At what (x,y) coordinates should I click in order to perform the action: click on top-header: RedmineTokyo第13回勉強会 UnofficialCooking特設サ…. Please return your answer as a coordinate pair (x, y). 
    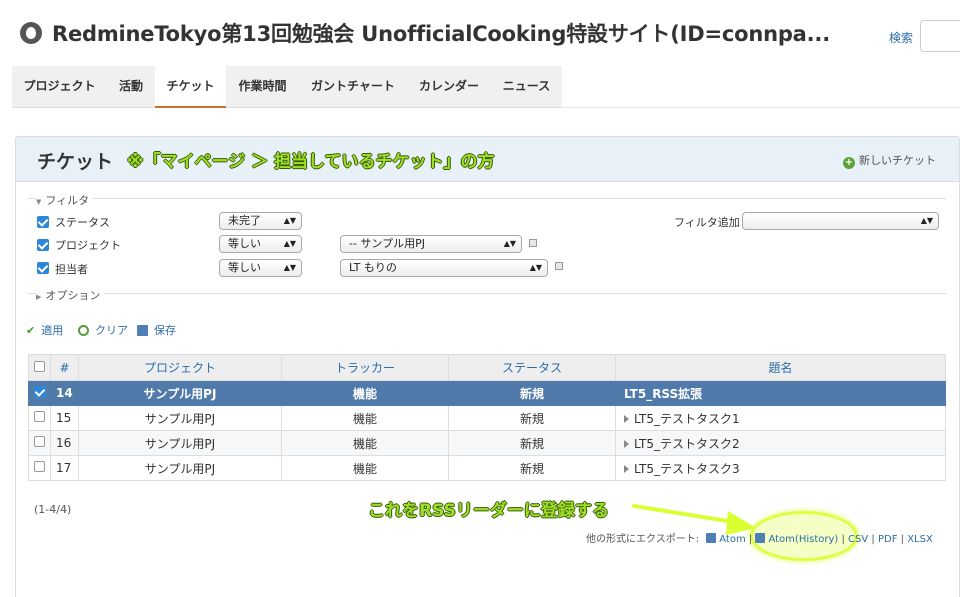
    Looking at the image, I should click on (480, 33).